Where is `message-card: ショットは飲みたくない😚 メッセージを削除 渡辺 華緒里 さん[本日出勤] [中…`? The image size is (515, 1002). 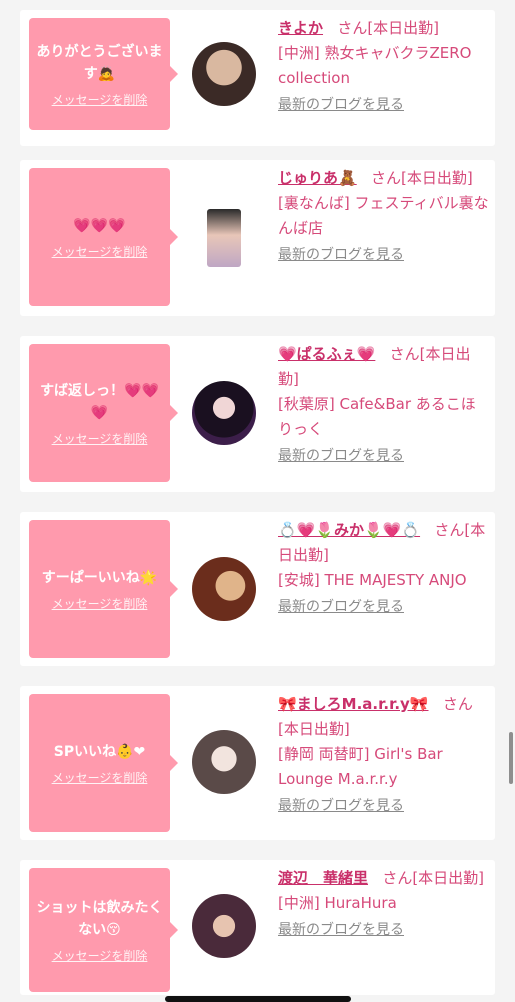
message-card: ショットは飲みたくない😚 メッセージを削除 渡辺 華緒里 さん[本日出勤] [中… is located at coordinates (257, 927).